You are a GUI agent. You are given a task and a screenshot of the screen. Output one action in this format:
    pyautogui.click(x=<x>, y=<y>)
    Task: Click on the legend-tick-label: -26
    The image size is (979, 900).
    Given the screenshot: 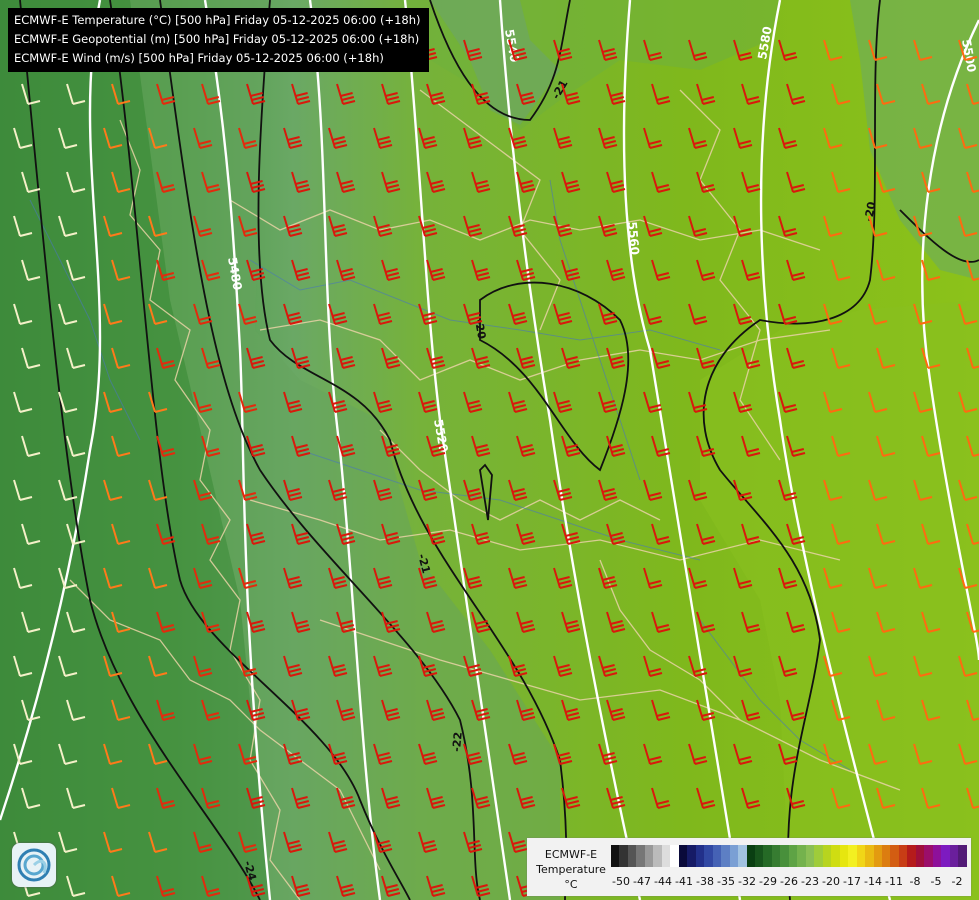 What is the action you would take?
    pyautogui.click(x=789, y=881)
    